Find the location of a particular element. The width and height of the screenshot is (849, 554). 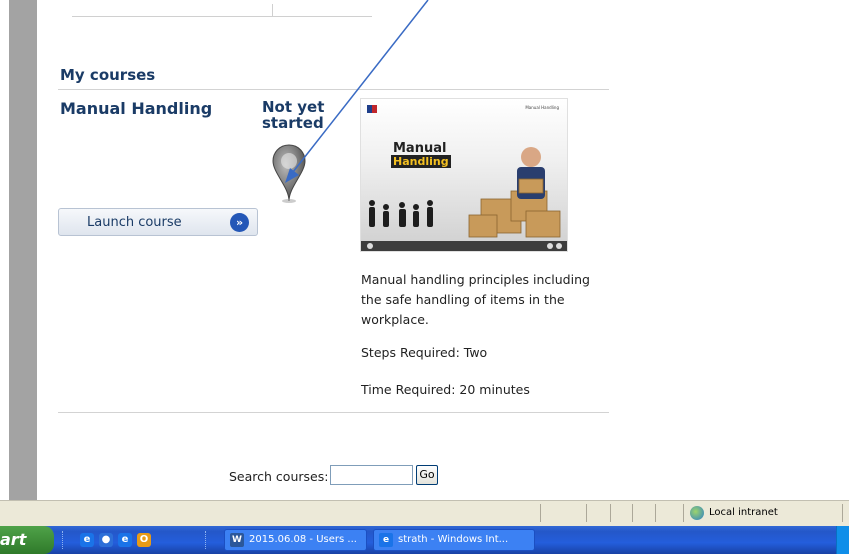

outlook-icon: O is located at coordinates (144, 540).